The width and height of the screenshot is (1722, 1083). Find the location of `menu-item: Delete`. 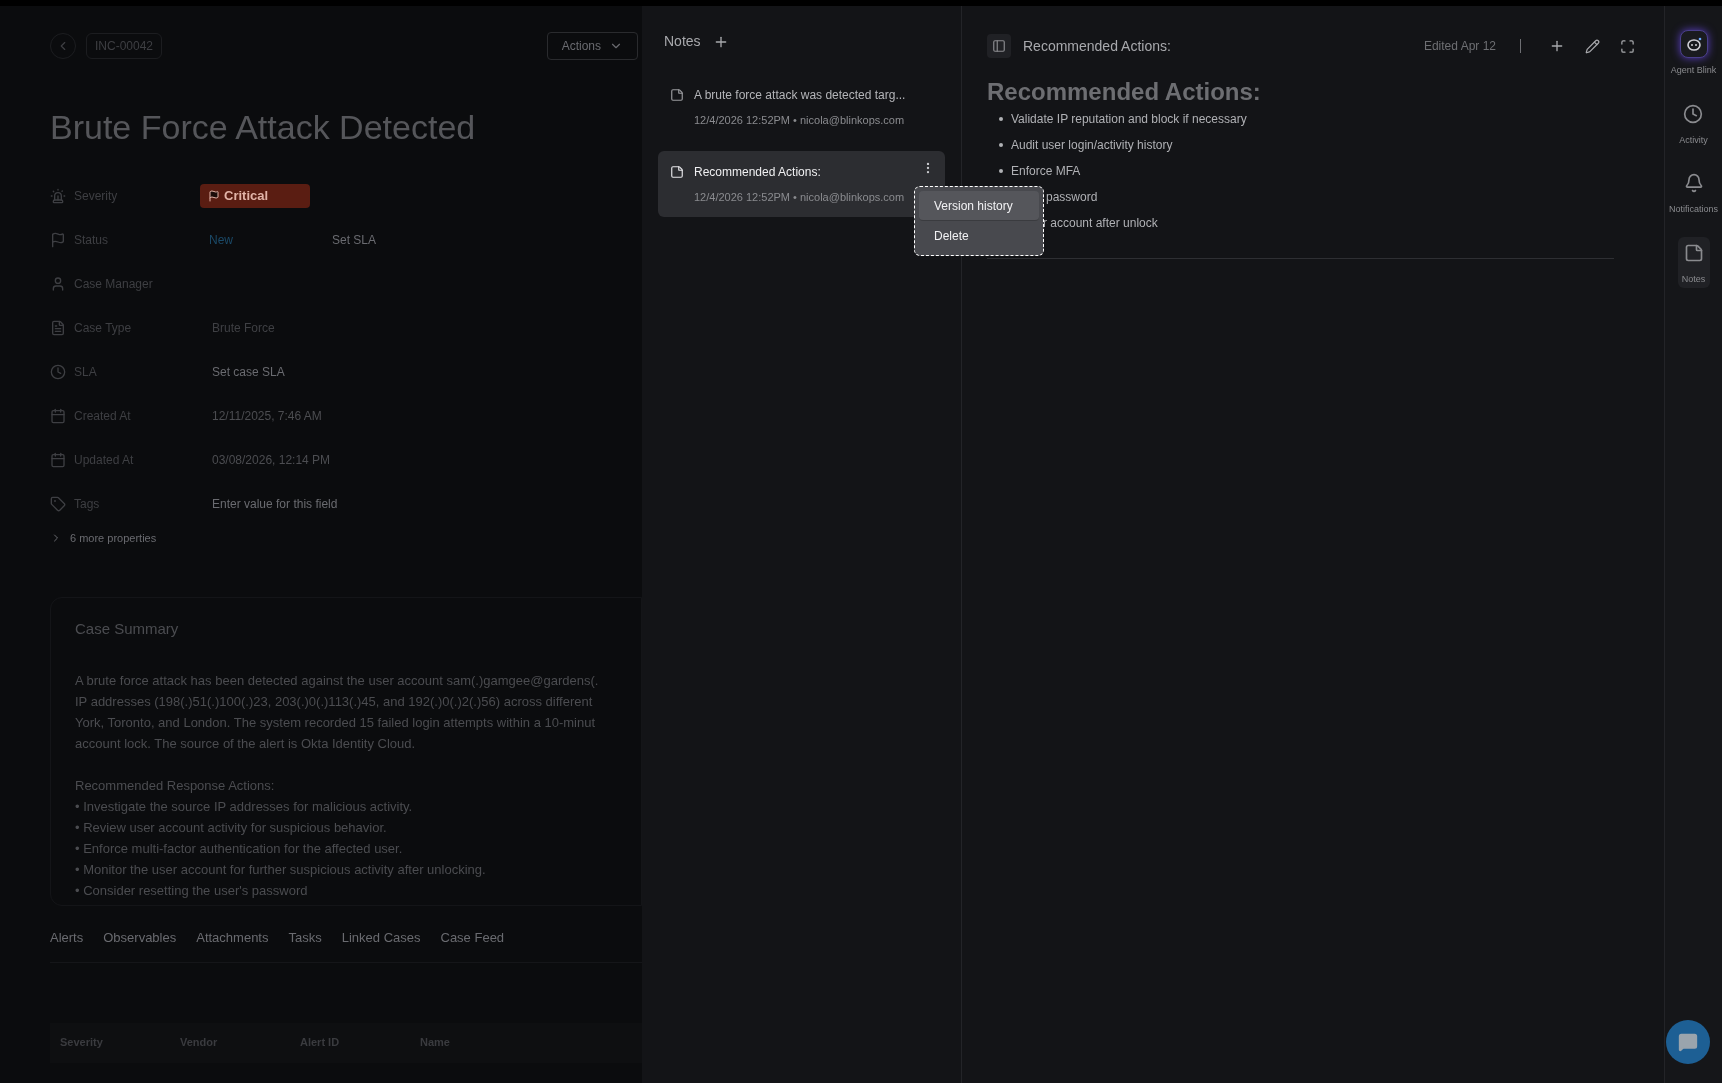

menu-item: Delete is located at coordinates (979, 236).